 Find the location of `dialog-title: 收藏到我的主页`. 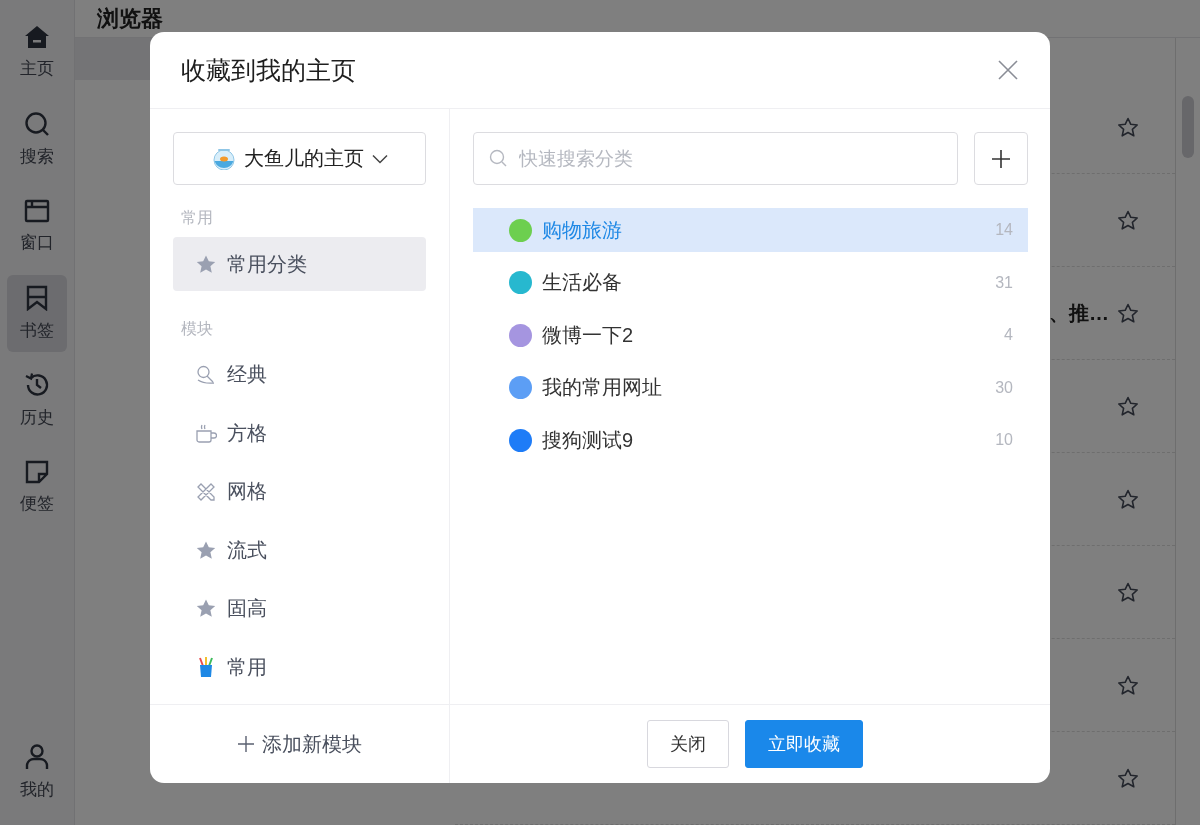

dialog-title: 收藏到我的主页 is located at coordinates (268, 70).